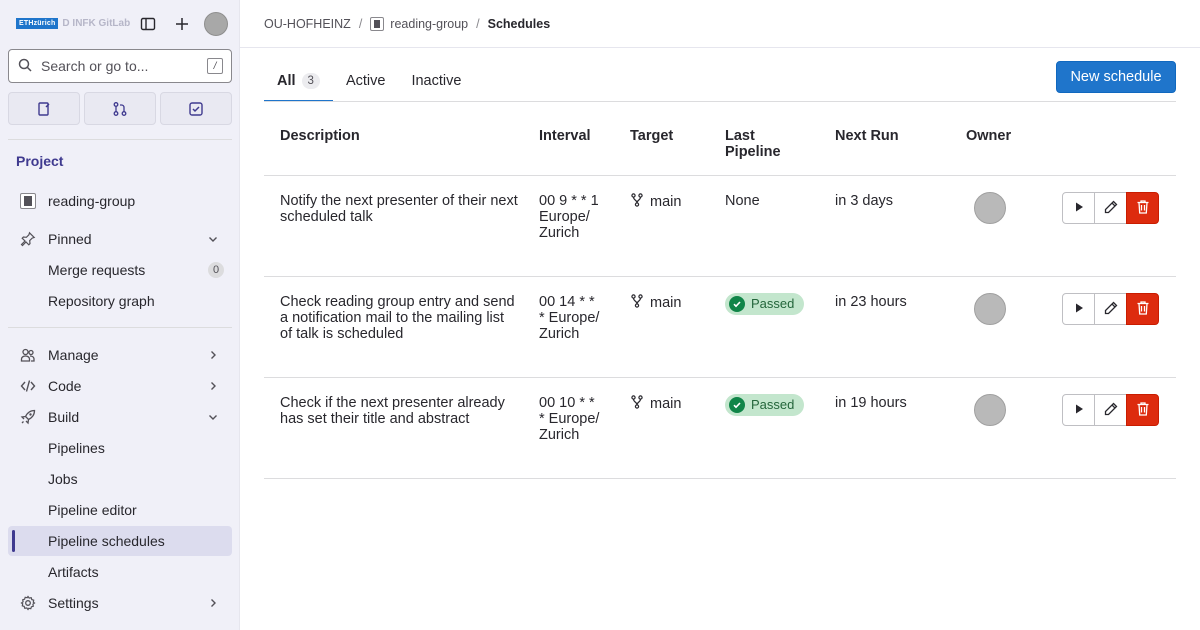 The height and width of the screenshot is (630, 1200). Describe the element at coordinates (120, 66) in the screenshot. I see `search-button: Search or go to... /` at that location.